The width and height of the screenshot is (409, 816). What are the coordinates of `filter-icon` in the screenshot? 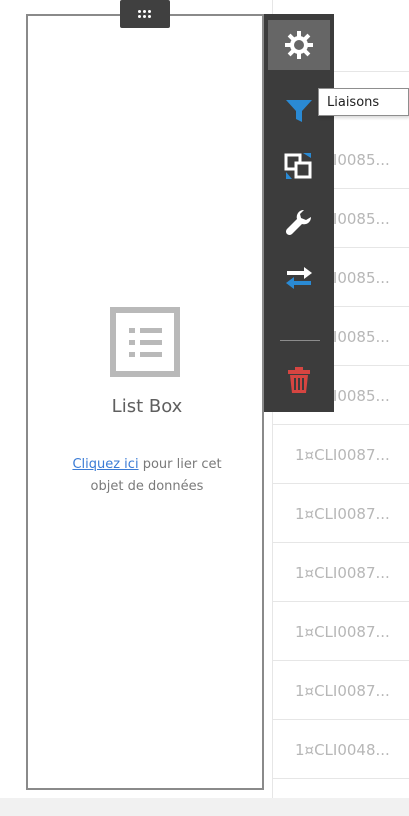 It's located at (299, 111).